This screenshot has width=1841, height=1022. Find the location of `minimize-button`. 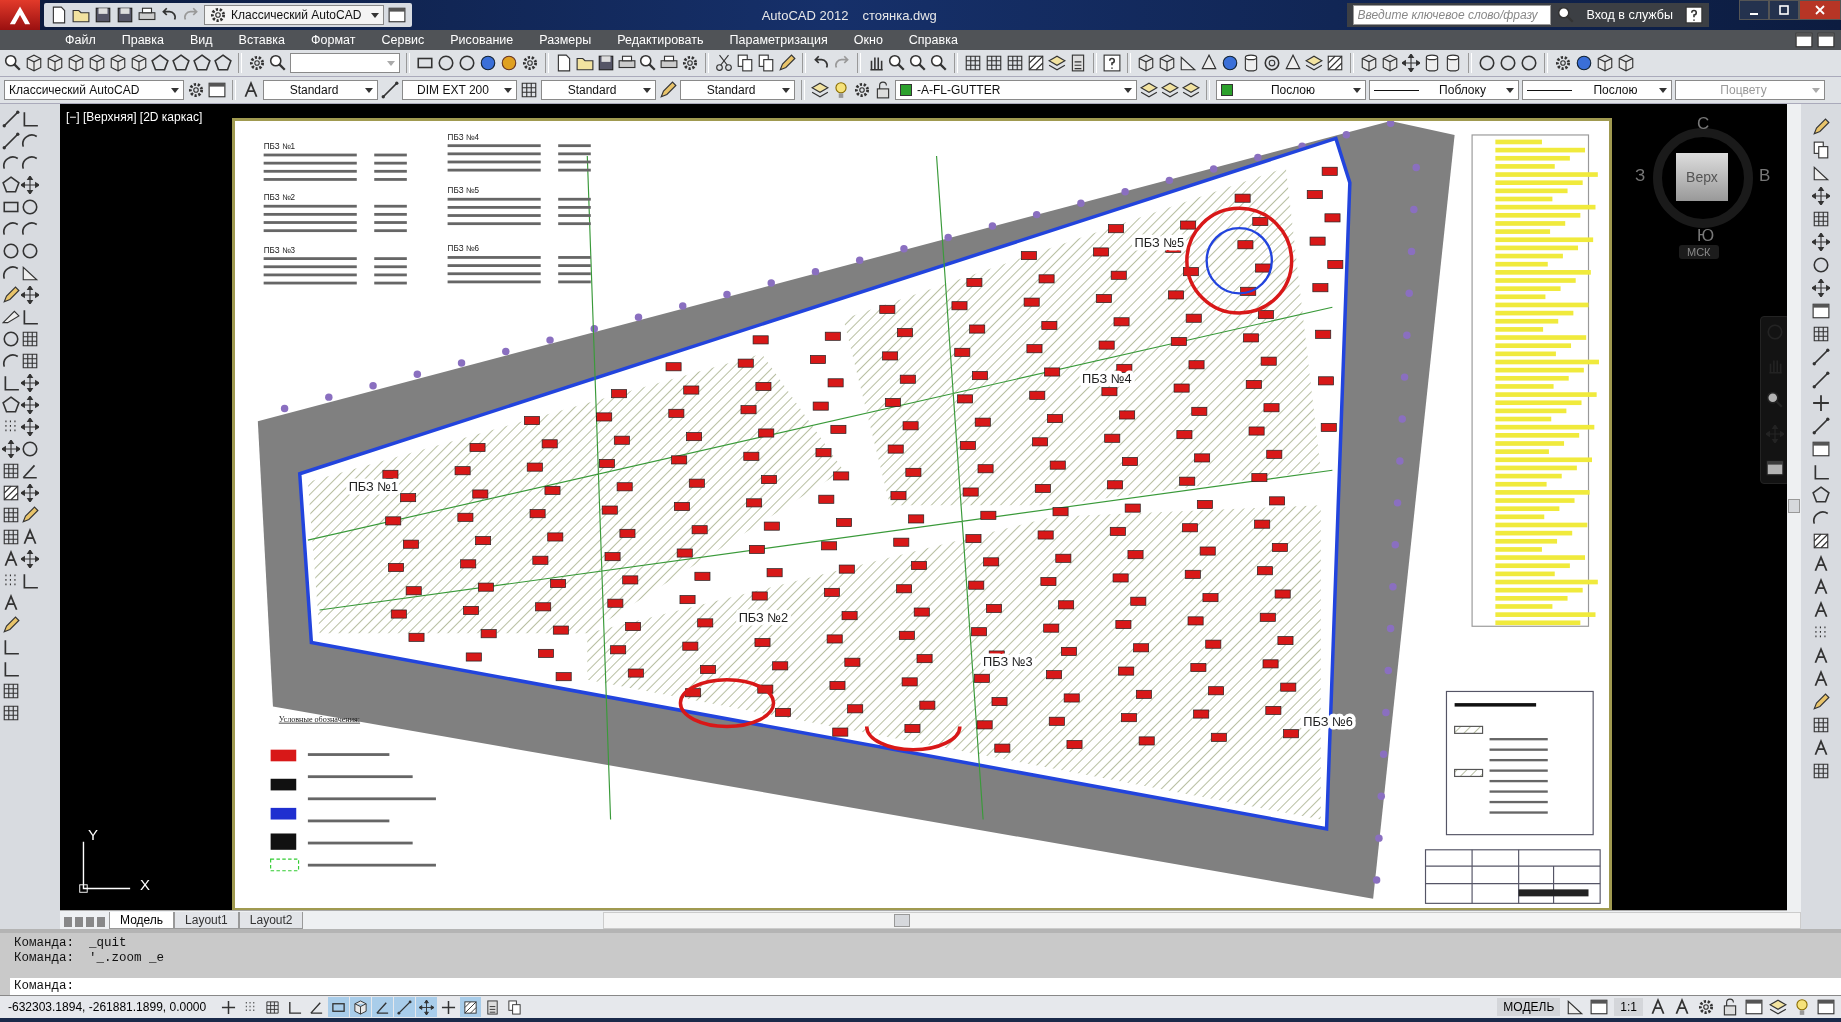

minimize-button is located at coordinates (1754, 10).